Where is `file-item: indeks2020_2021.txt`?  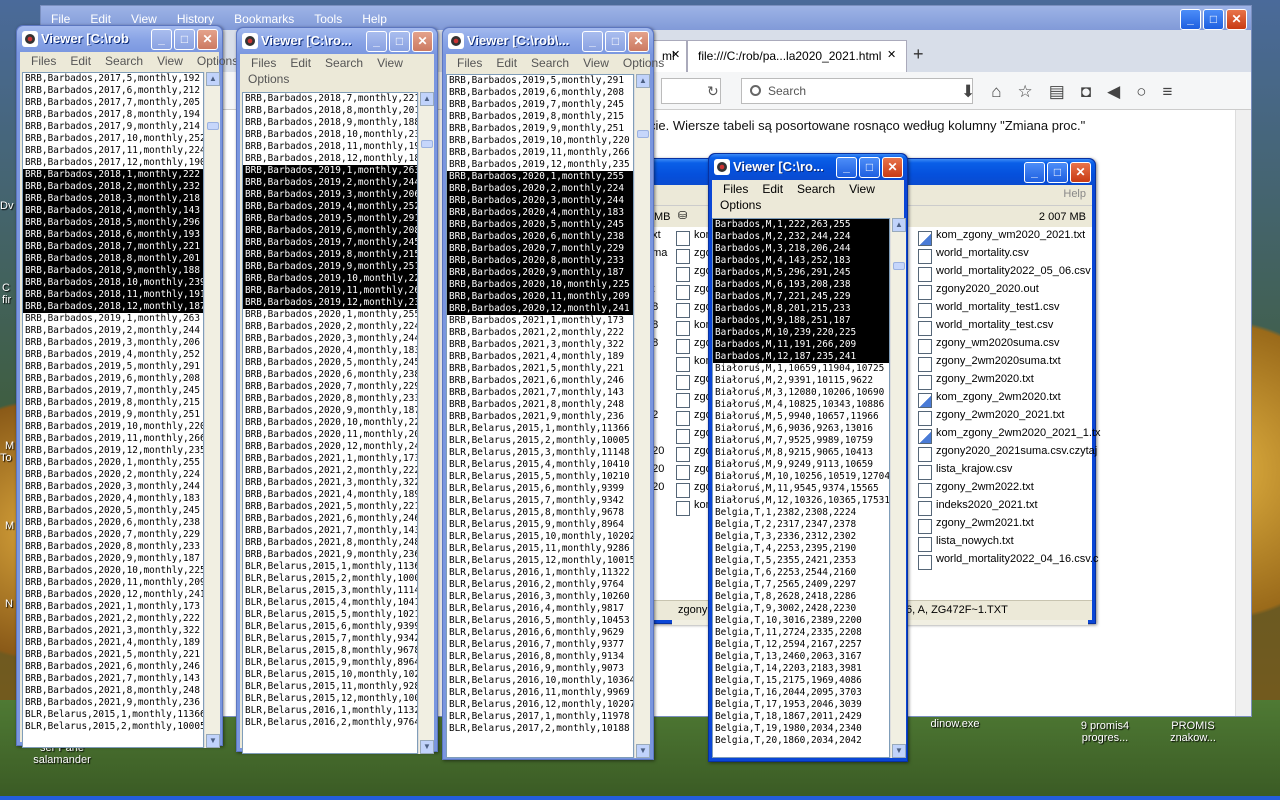
file-item: indeks2020_2021.txt is located at coordinates (978, 508).